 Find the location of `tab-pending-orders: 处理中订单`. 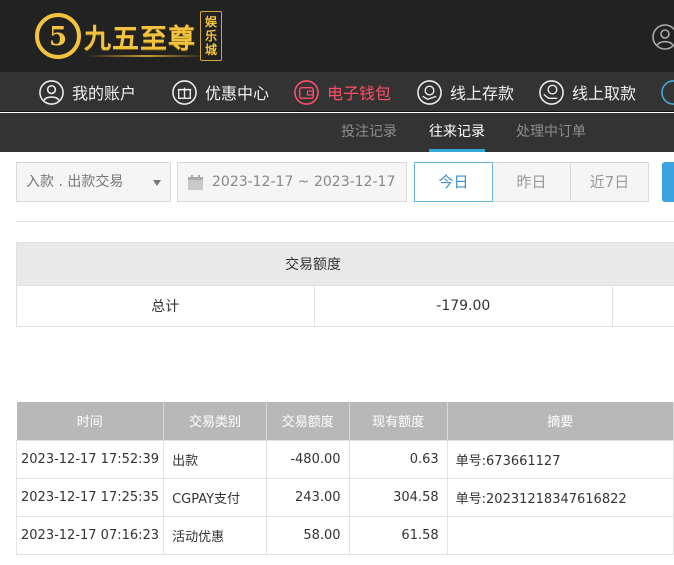

tab-pending-orders: 处理中订单 is located at coordinates (551, 132).